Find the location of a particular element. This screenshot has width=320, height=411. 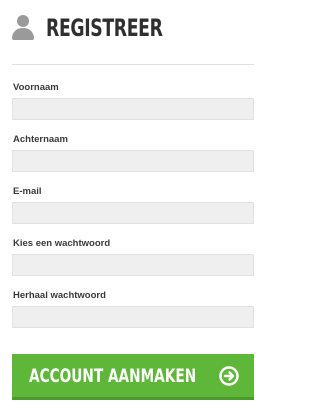

password-label: Kies een wachtwoord is located at coordinates (62, 243).